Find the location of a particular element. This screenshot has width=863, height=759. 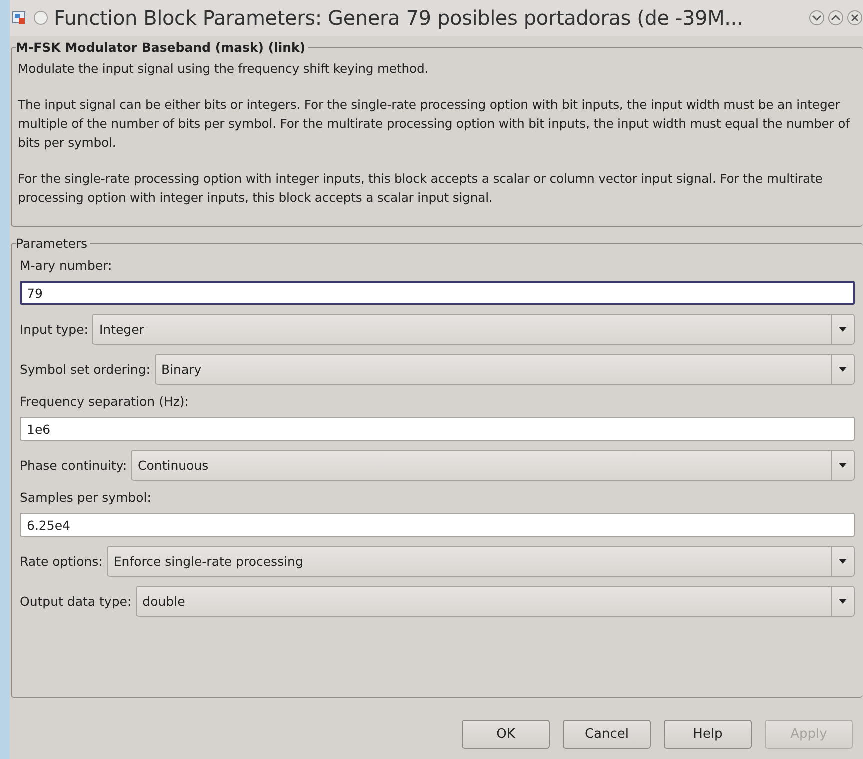

field-label: Symbol set ordering: is located at coordinates (85, 369).